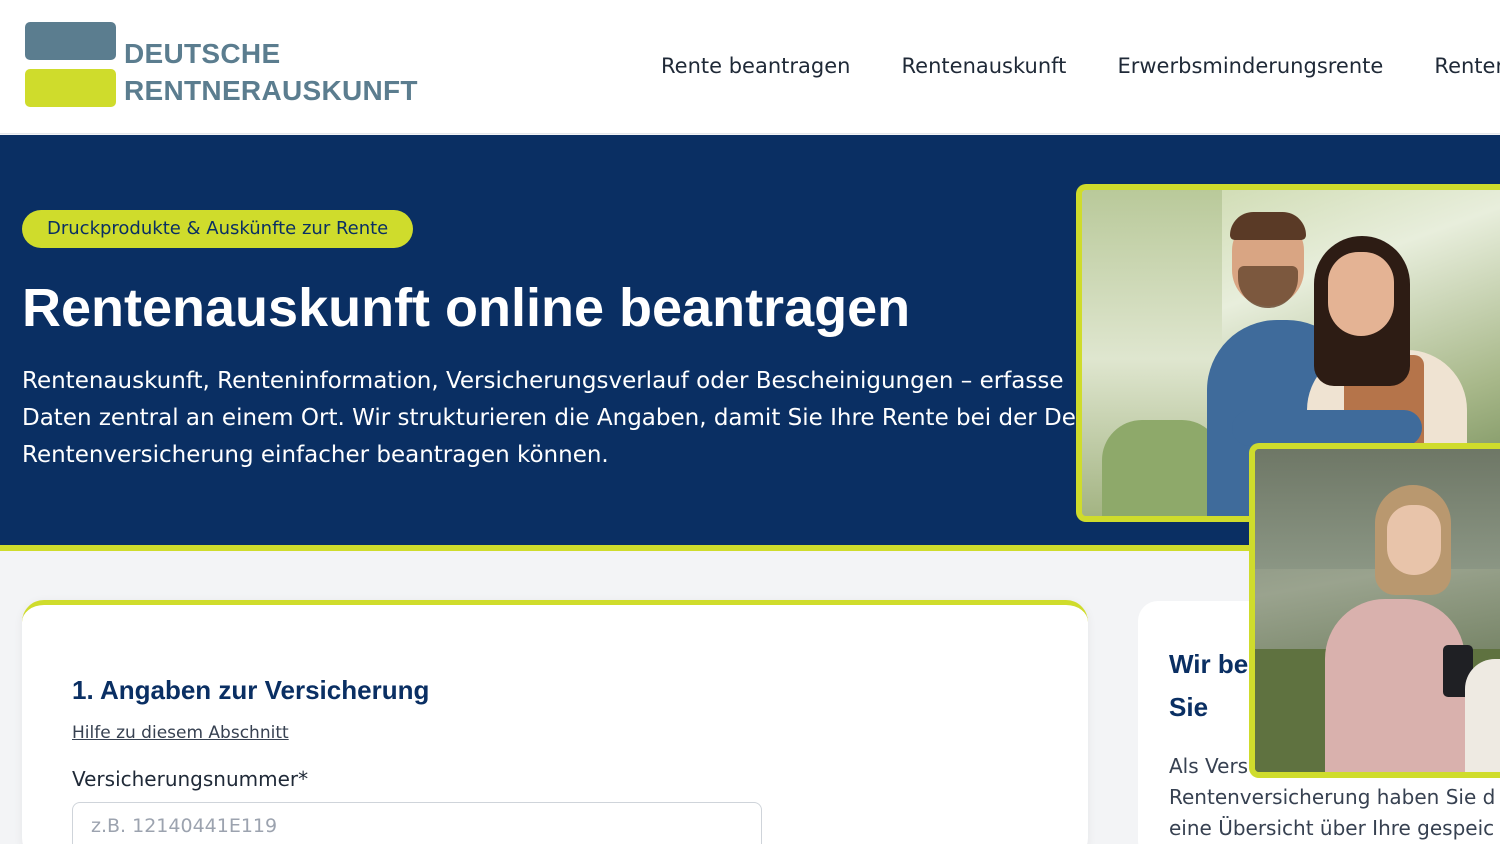 This screenshot has height=844, width=1500. What do you see at coordinates (202, 53) in the screenshot?
I see `logo-text-line1: DEUTSCHE` at bounding box center [202, 53].